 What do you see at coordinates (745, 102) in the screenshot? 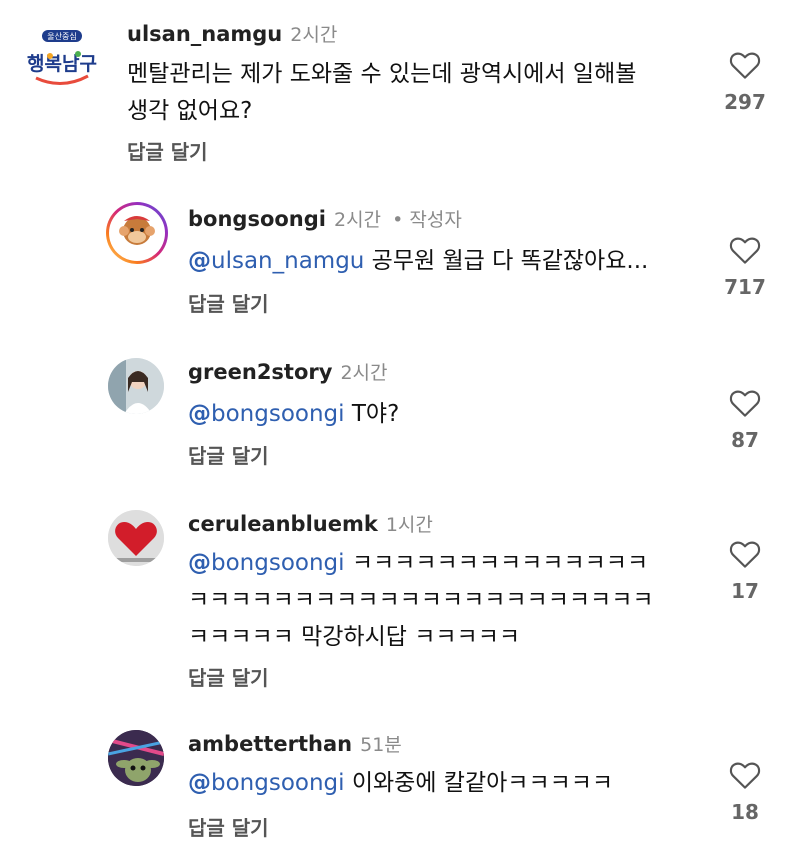
I see `like-count: 297` at bounding box center [745, 102].